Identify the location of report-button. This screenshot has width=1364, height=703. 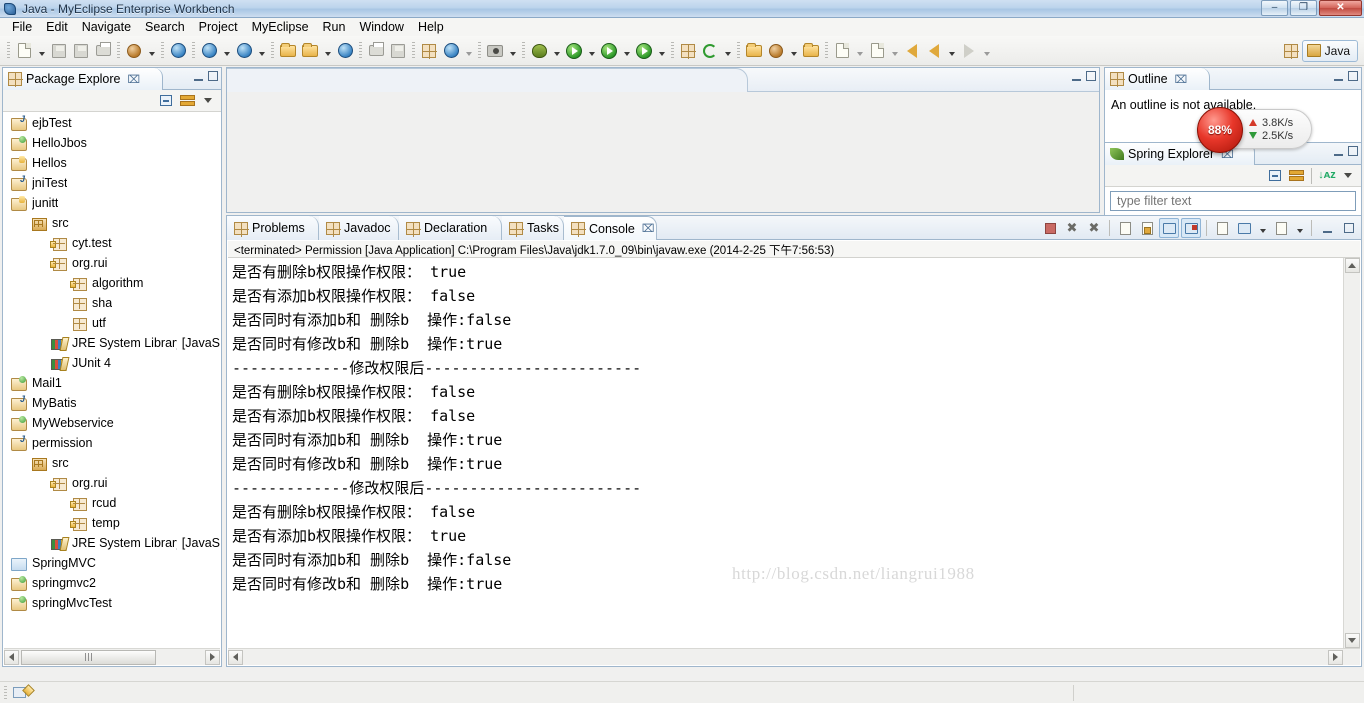
(429, 51).